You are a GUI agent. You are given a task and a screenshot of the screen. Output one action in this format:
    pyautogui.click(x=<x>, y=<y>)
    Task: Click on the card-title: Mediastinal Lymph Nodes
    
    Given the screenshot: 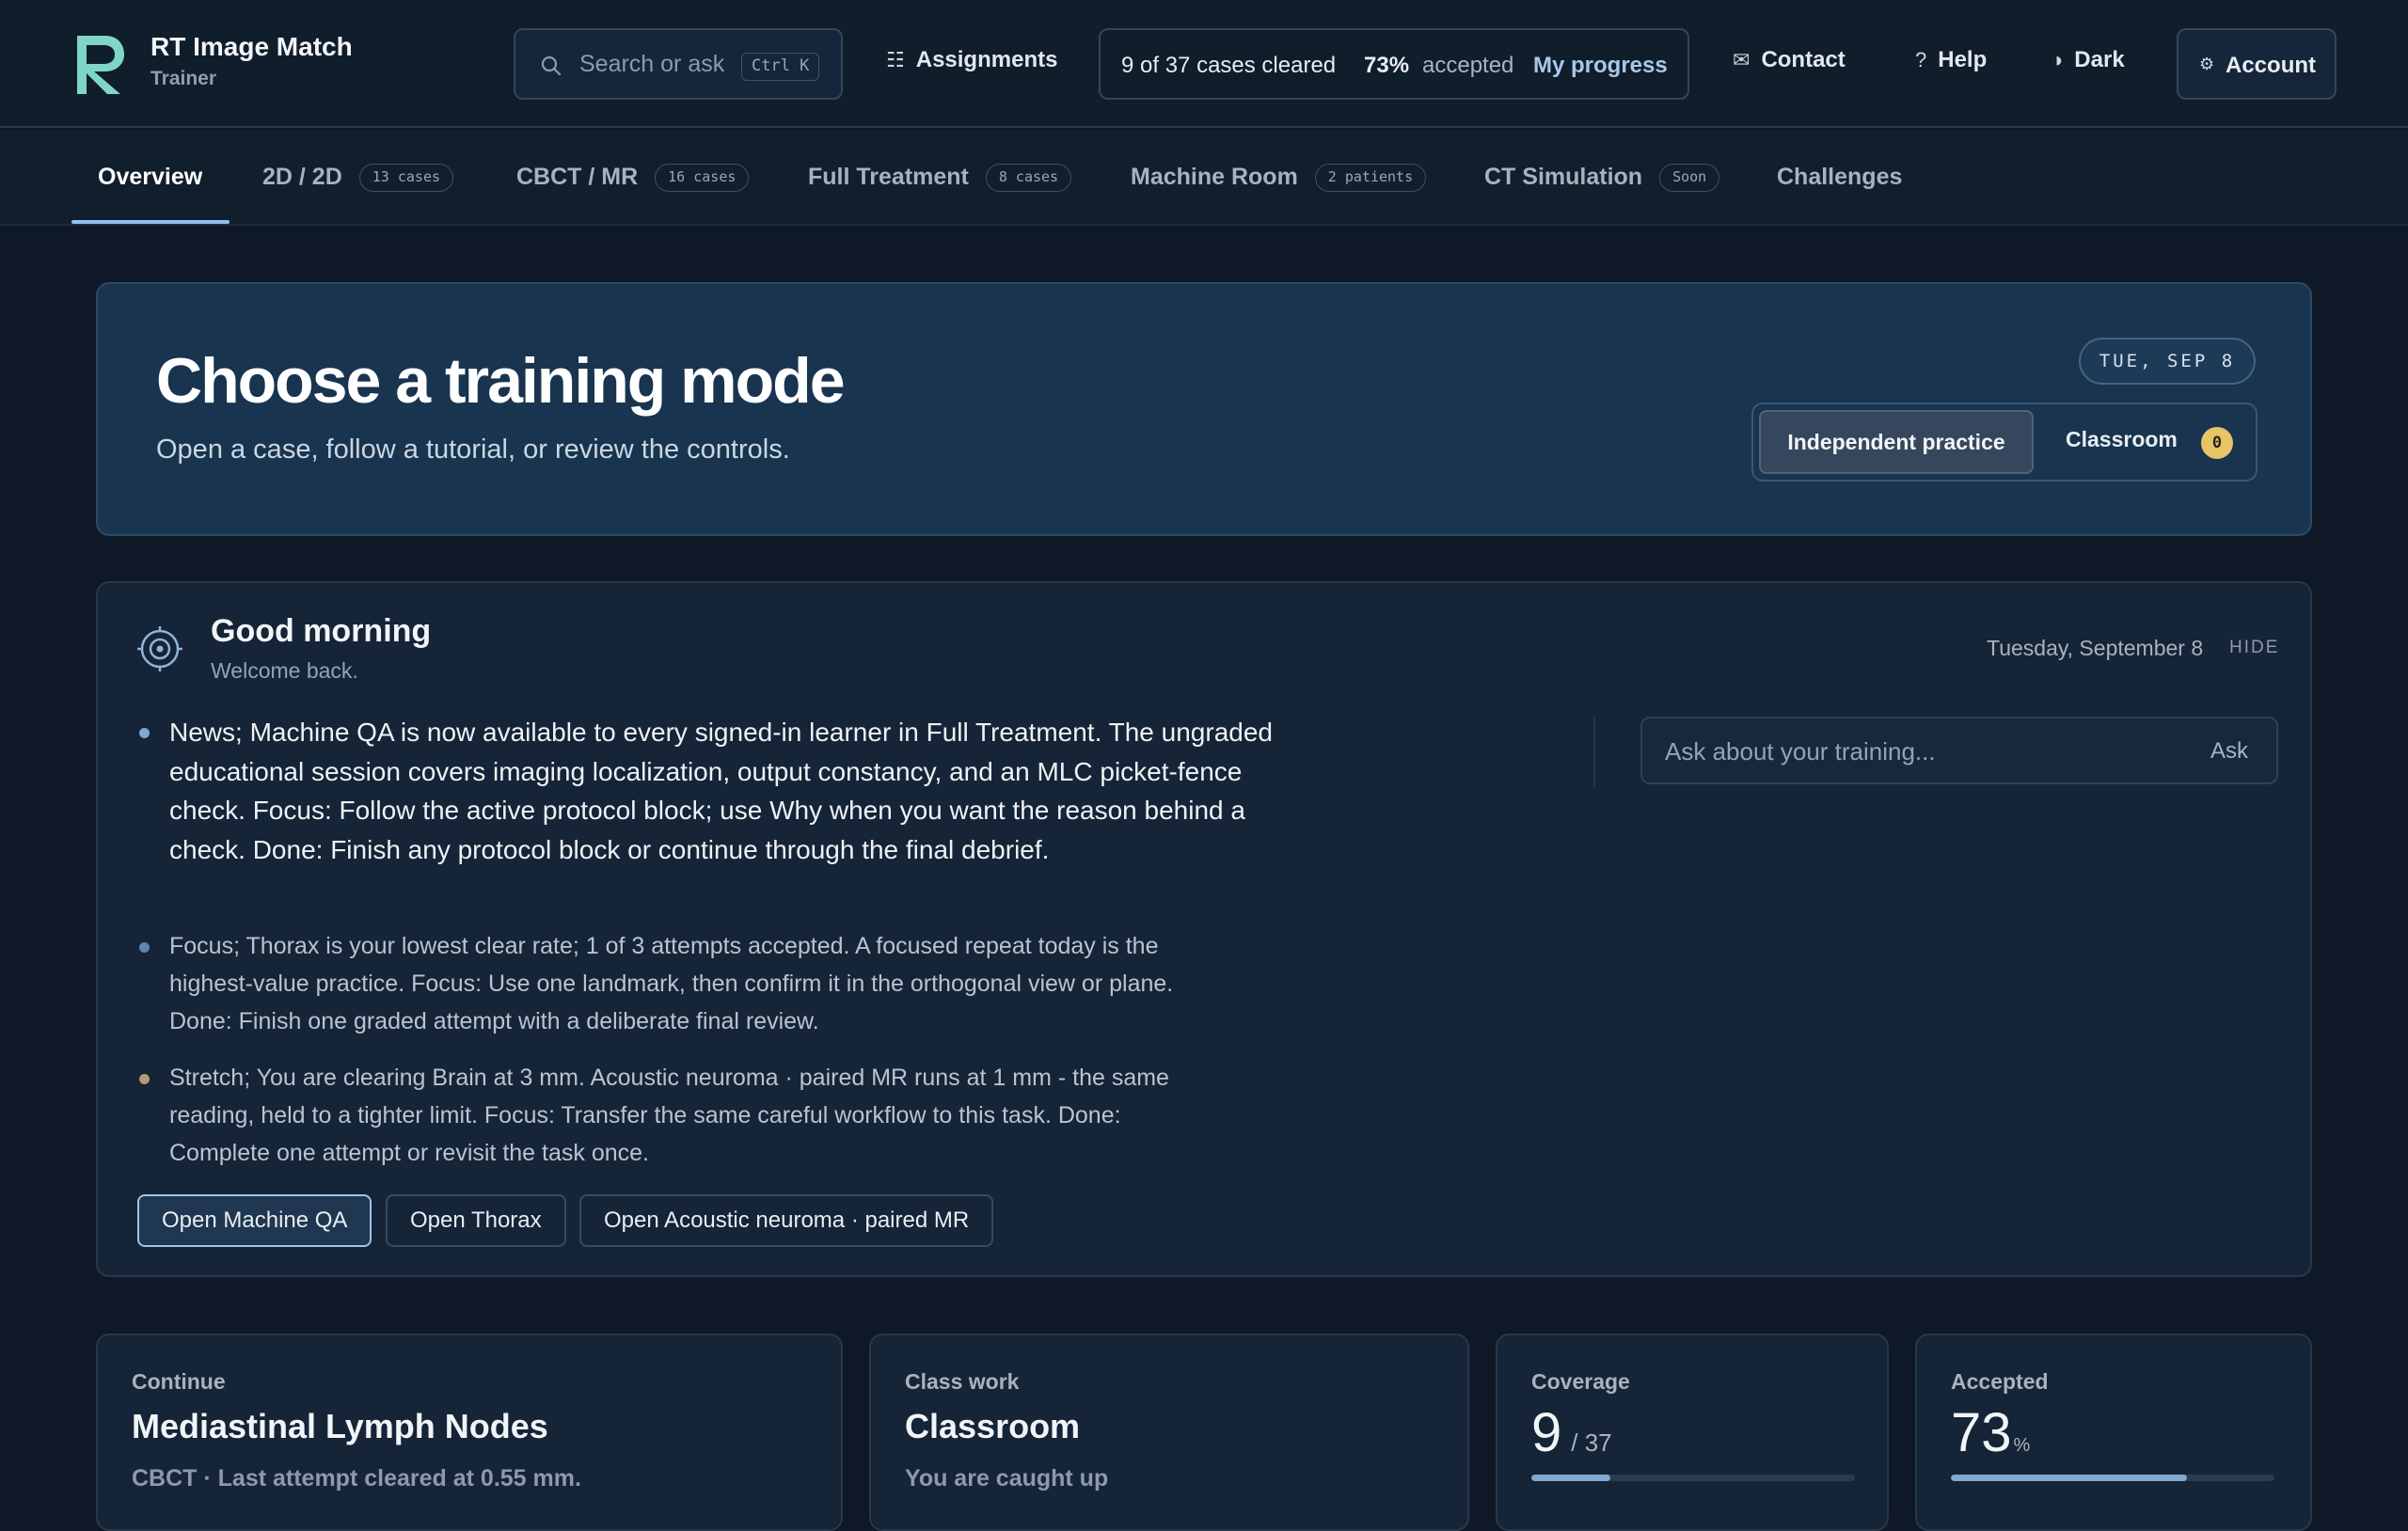 What is the action you would take?
    pyautogui.click(x=340, y=1426)
    